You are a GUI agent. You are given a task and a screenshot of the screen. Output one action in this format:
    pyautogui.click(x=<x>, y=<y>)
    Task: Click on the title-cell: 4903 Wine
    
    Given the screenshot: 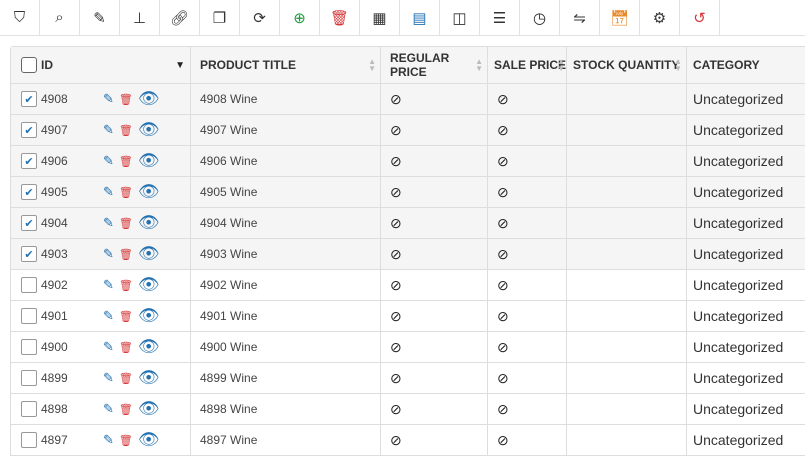 What is the action you would take?
    pyautogui.click(x=286, y=254)
    